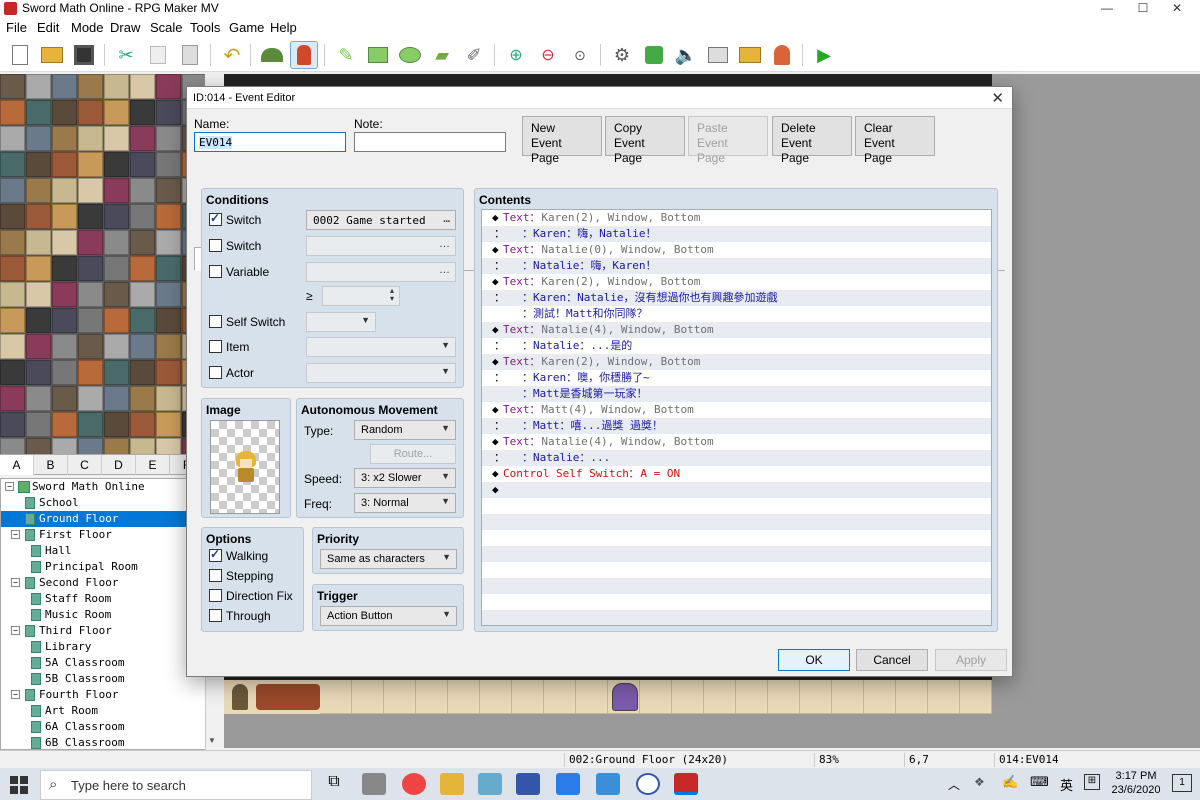  I want to click on chrome-icon, so click(414, 784).